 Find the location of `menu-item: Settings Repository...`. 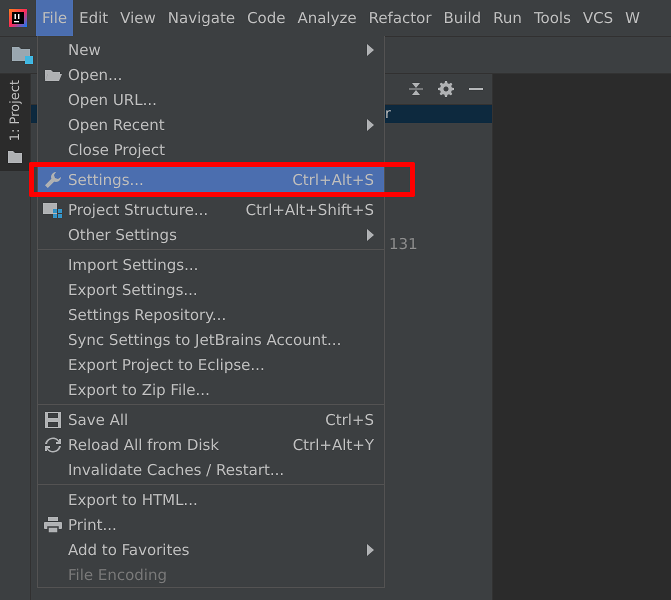

menu-item: Settings Repository... is located at coordinates (211, 314).